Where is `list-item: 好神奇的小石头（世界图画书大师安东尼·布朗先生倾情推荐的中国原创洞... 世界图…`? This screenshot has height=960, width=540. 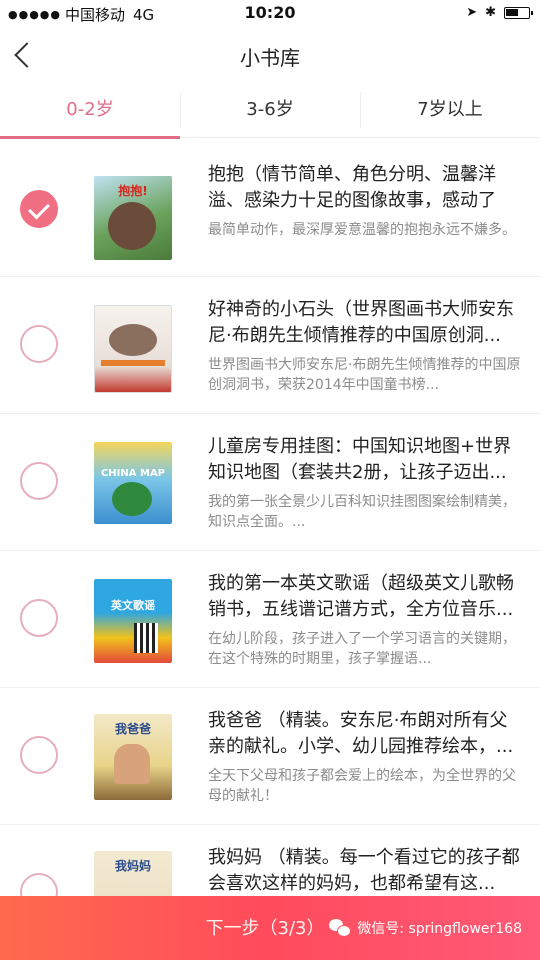 list-item: 好神奇的小石头（世界图画书大师安东尼·布朗先生倾情推荐的中国原创洞... 世界图… is located at coordinates (270, 345).